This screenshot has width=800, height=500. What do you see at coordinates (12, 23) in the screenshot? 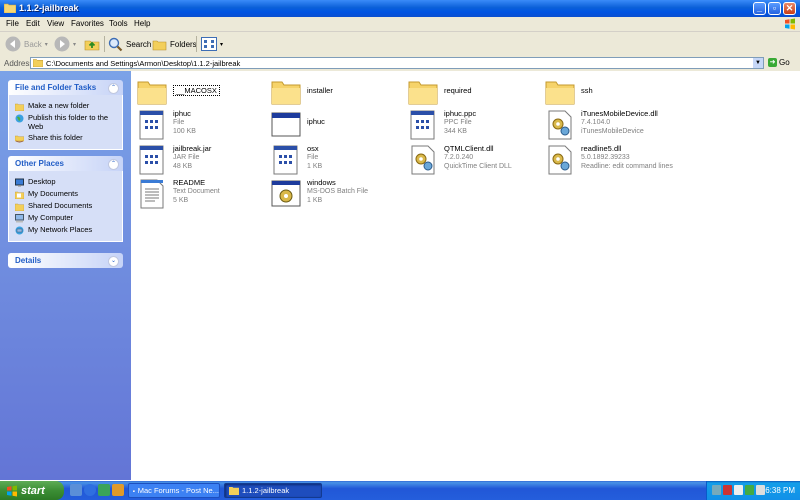
I see `menu-file: File` at bounding box center [12, 23].